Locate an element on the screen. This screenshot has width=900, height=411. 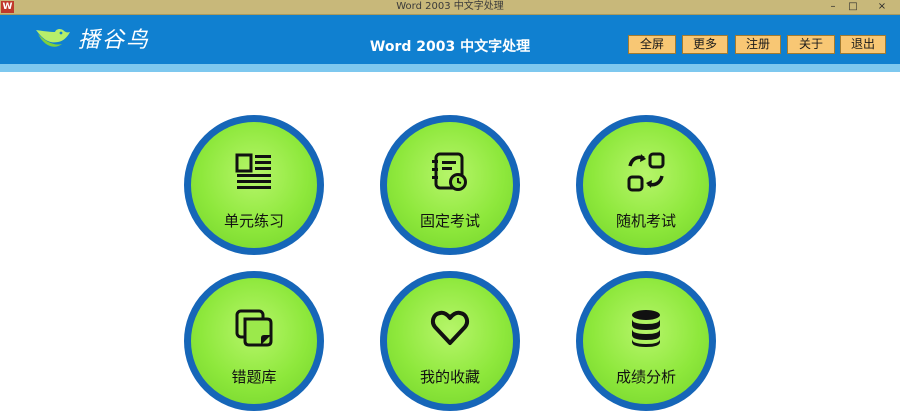
window-title: Word 2003 中文字处理 is located at coordinates (450, 6).